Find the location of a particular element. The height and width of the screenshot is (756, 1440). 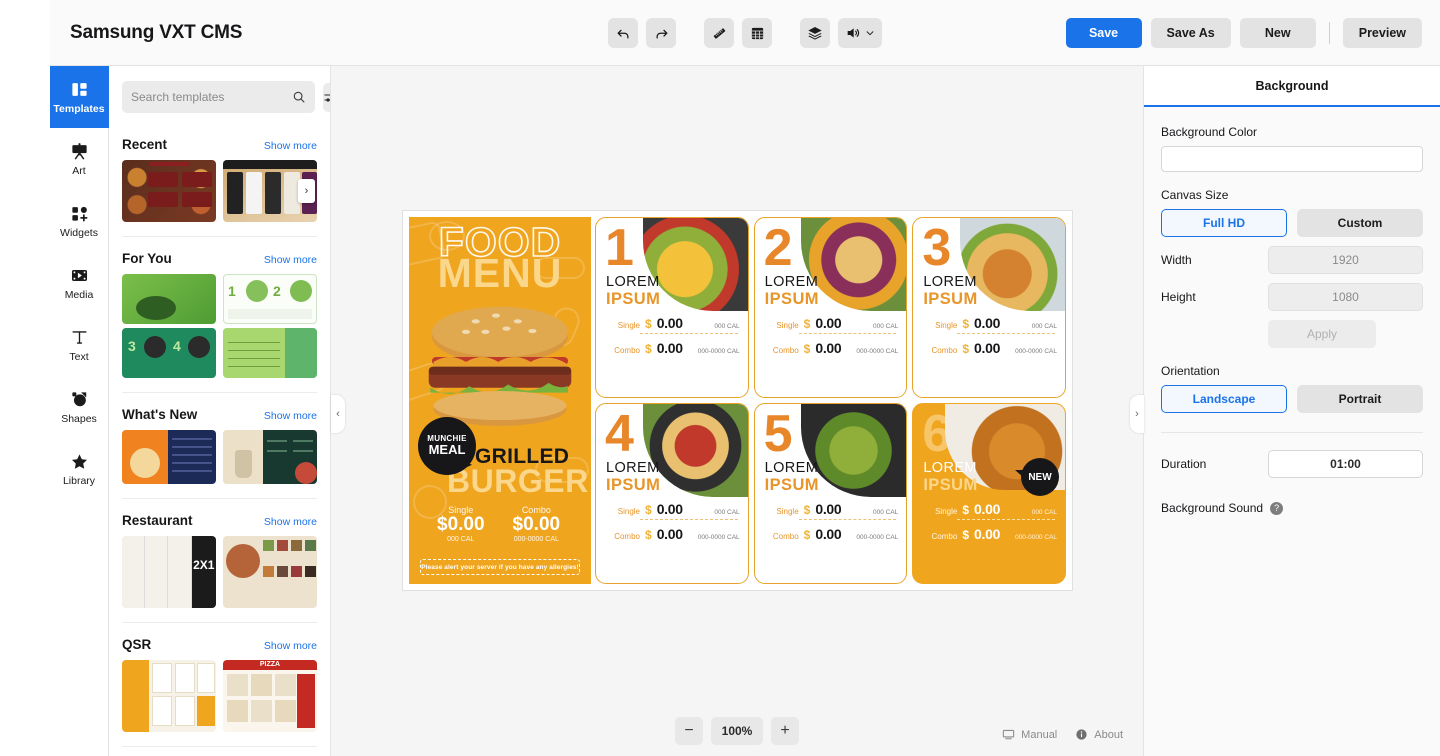

new-button: New is located at coordinates (1277, 33).